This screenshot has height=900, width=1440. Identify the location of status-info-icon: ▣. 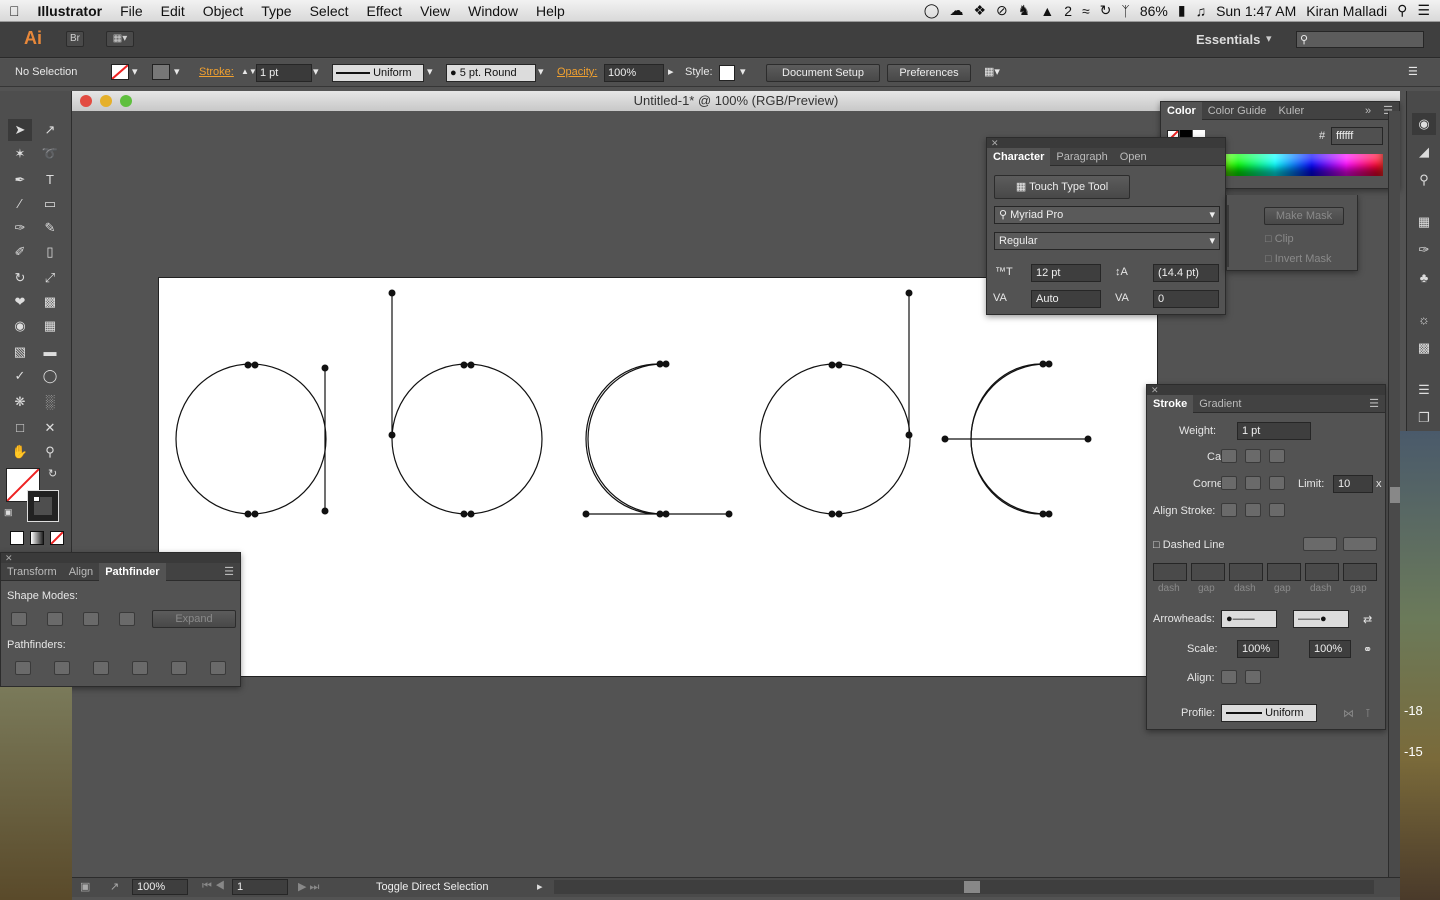
(85, 886).